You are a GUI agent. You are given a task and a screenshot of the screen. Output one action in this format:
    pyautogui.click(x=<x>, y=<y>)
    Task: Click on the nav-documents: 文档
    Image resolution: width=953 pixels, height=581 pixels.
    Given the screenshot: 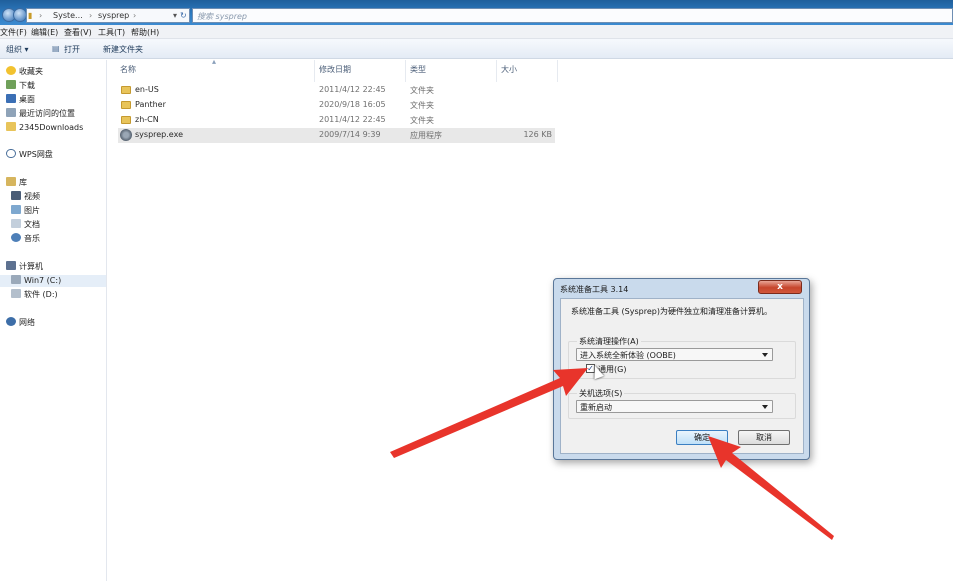 What is the action you would take?
    pyautogui.click(x=25, y=225)
    